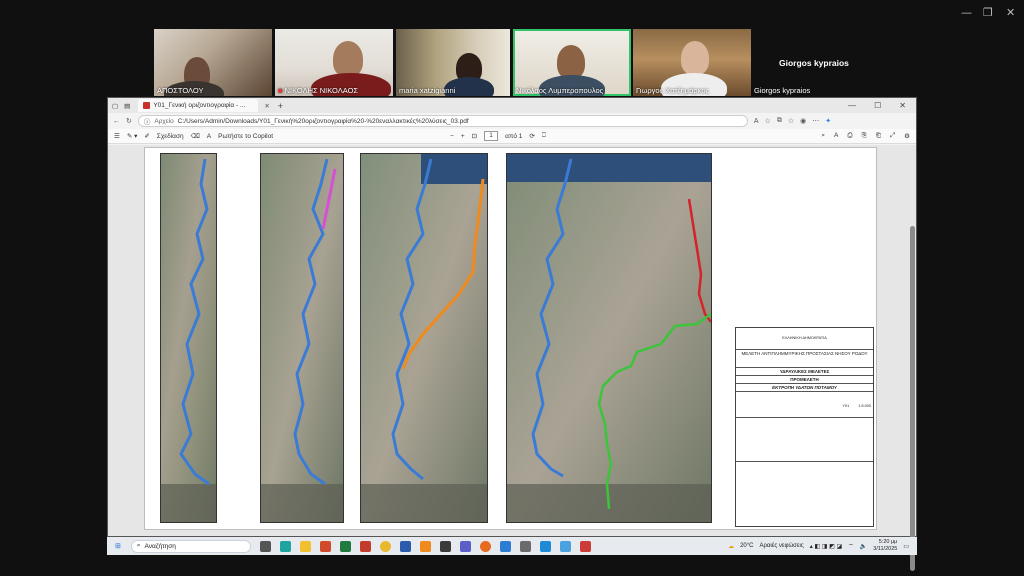 The height and width of the screenshot is (576, 1024). What do you see at coordinates (673, 90) in the screenshot?
I see `participant-name: Γιωργος Χατζημάρκος` at bounding box center [673, 90].